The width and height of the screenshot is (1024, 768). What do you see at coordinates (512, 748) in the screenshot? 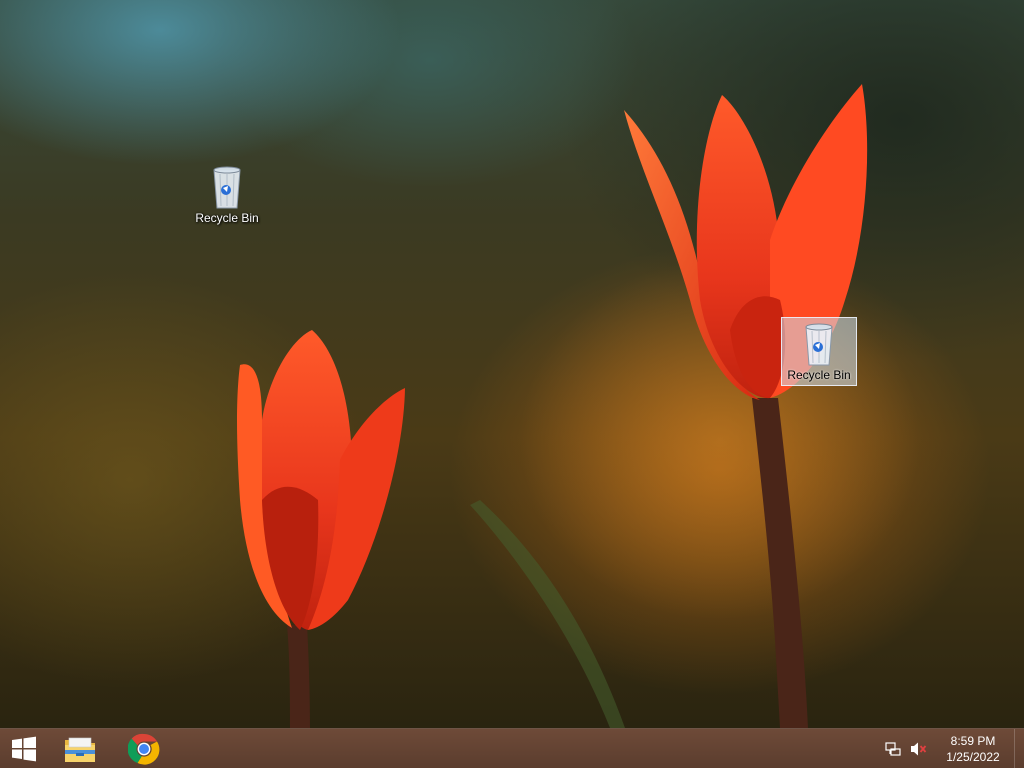
I see `taskbar: 8:59 PM 1/25/2022` at bounding box center [512, 748].